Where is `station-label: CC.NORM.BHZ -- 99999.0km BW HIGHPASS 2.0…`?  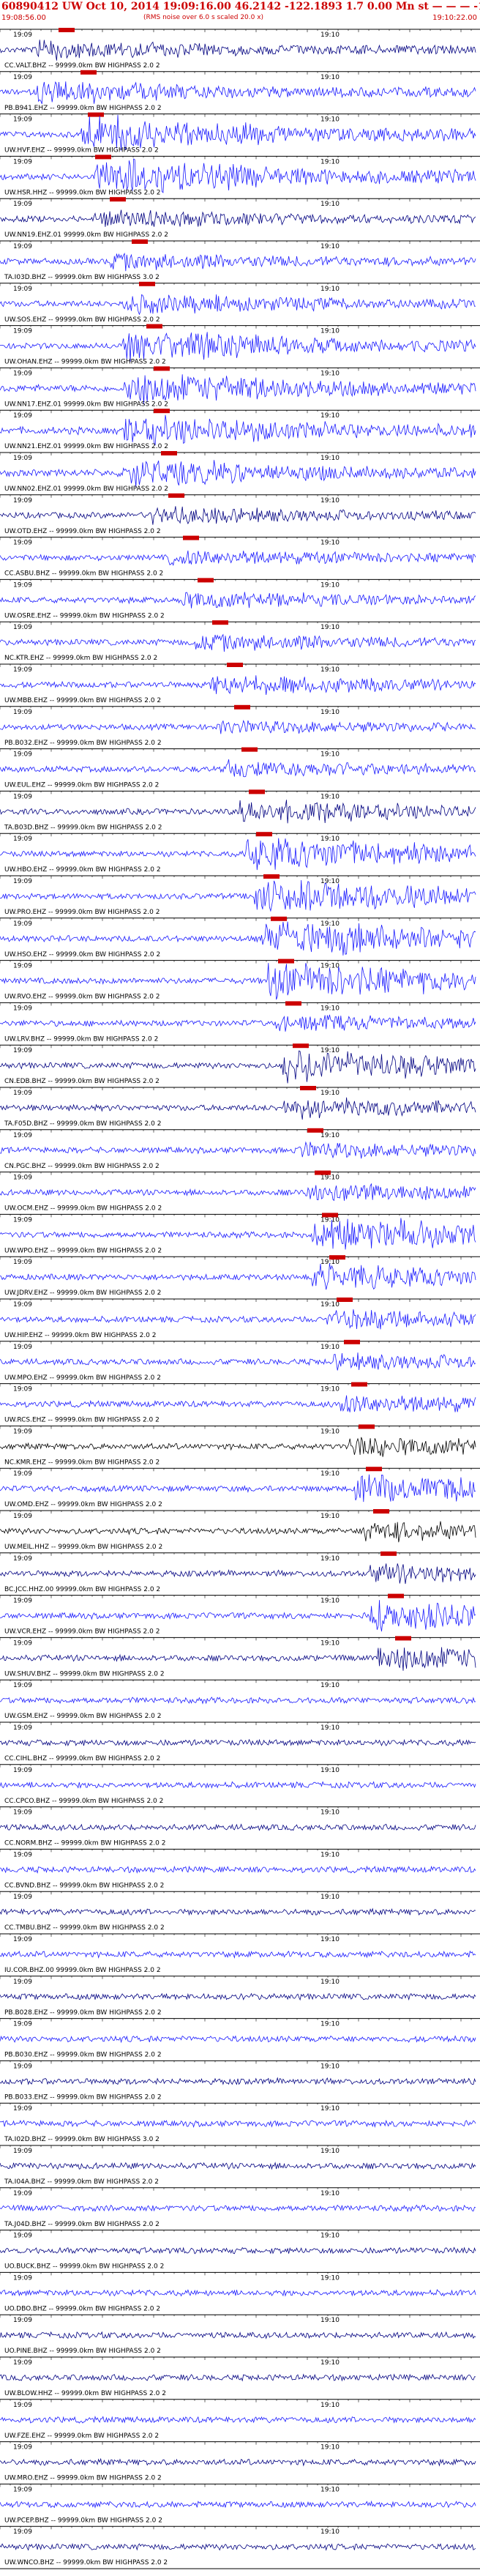
station-label: CC.NORM.BHZ -- 99999.0km BW HIGHPASS 2.0… is located at coordinates (84, 1843).